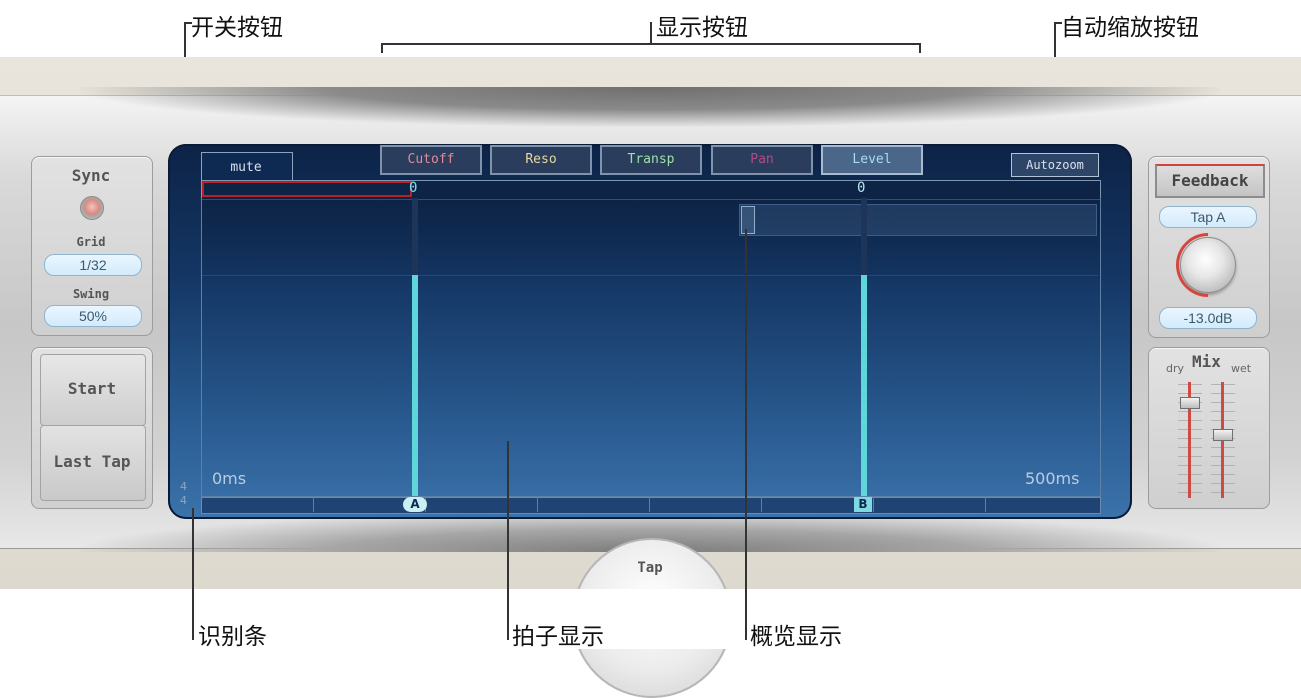 The image size is (1301, 698). I want to click on graph-divider, so click(650, 275).